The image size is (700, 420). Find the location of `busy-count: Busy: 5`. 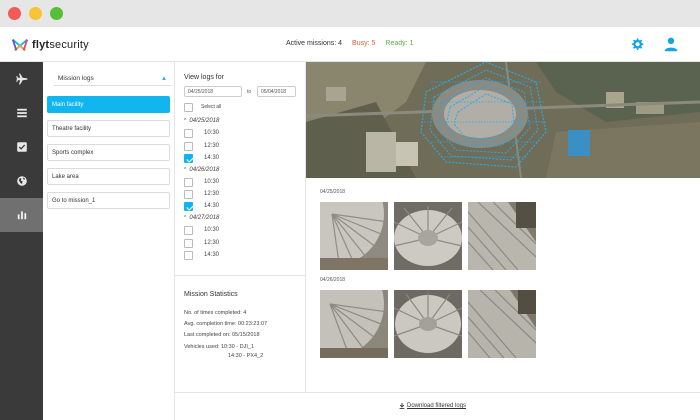

busy-count: Busy: 5 is located at coordinates (364, 43).